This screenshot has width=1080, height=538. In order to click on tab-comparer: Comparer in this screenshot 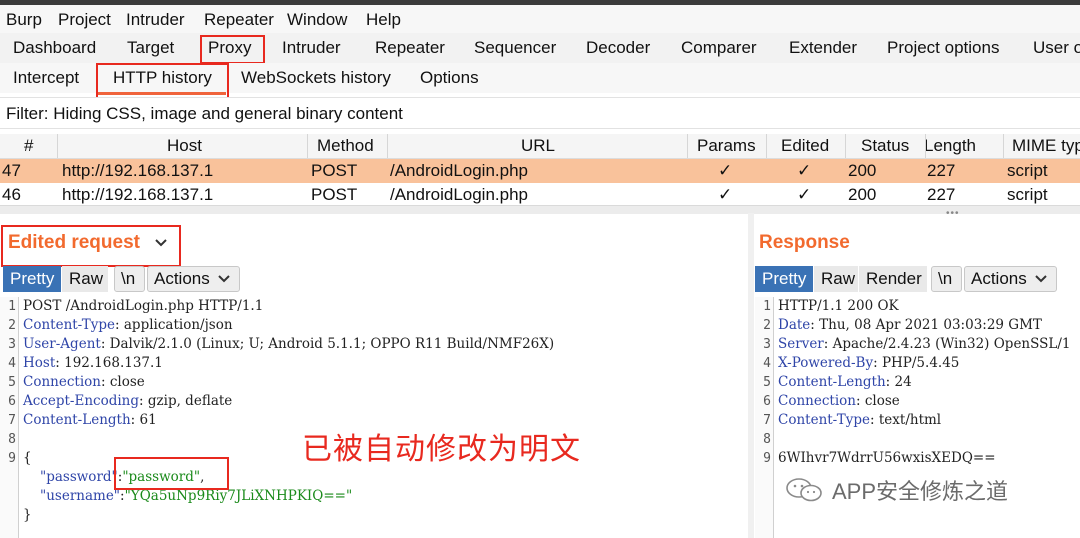, I will do `click(719, 48)`.